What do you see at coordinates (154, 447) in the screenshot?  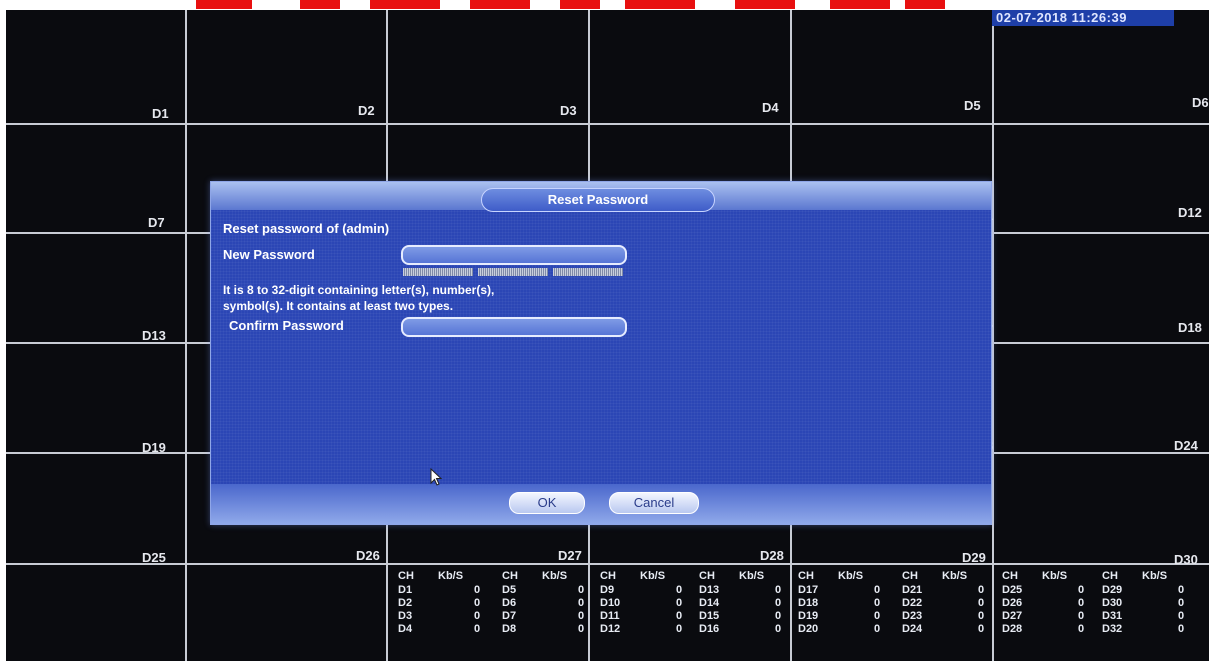 I see `channel-label-d19: D19` at bounding box center [154, 447].